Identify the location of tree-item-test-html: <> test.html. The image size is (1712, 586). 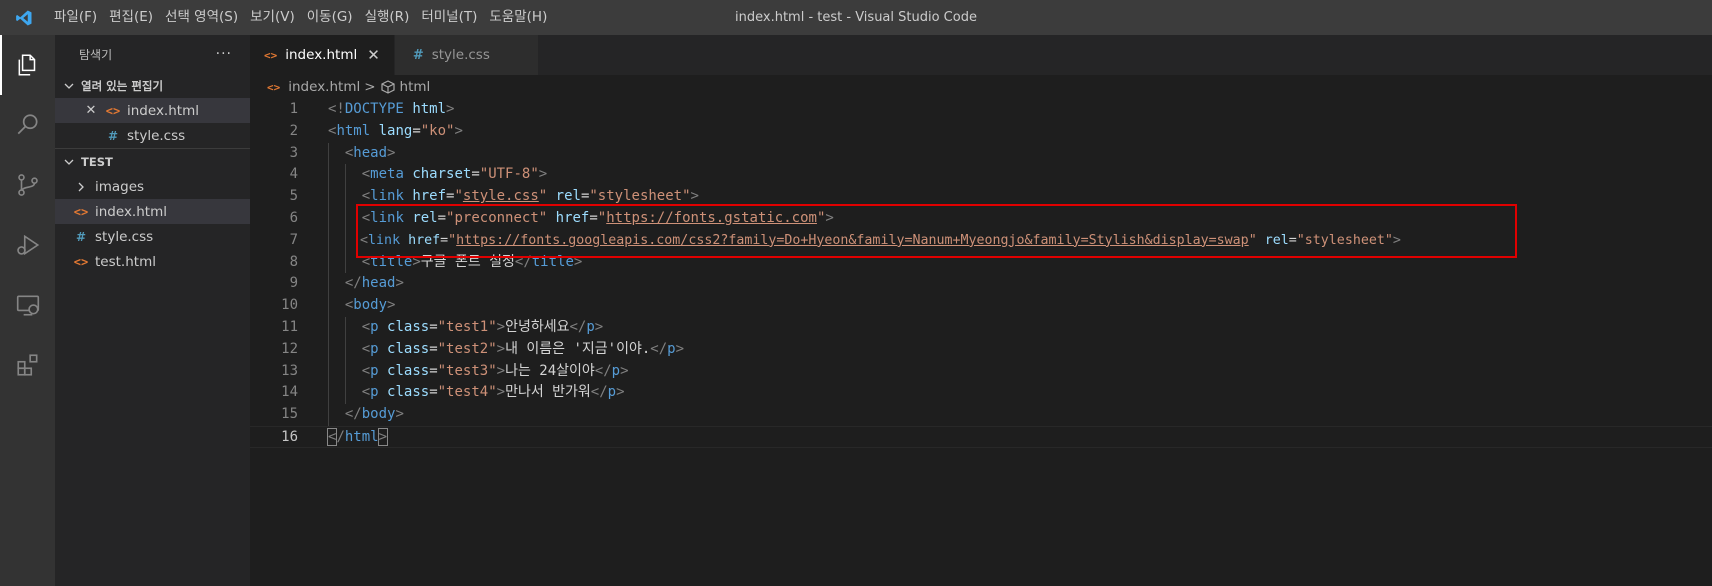
(152, 261).